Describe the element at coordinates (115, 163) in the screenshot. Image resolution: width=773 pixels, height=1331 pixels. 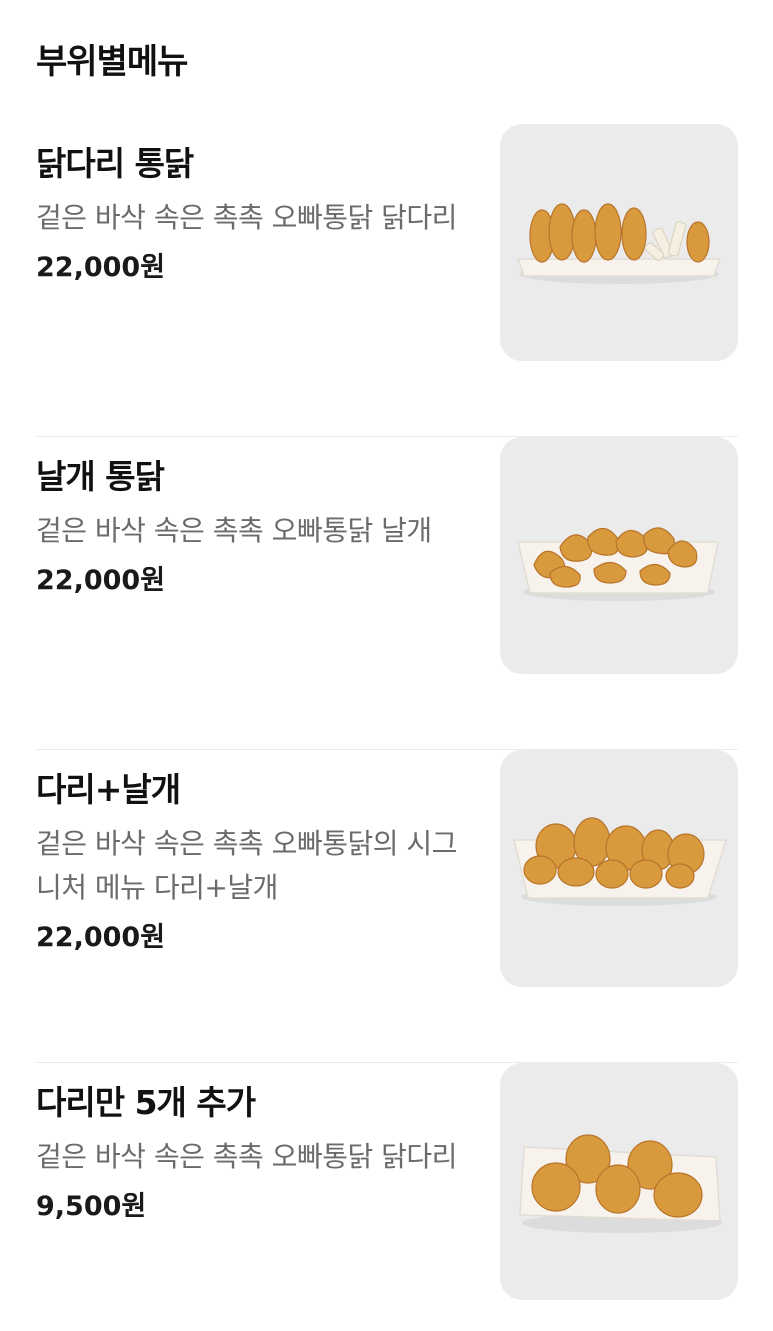
I see `menu-item-name: 닭다리 통닭` at that location.